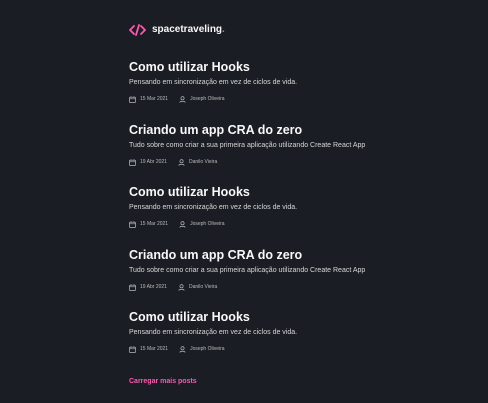 The width and height of the screenshot is (488, 403). I want to click on site-header: spacetraveling., so click(177, 29).